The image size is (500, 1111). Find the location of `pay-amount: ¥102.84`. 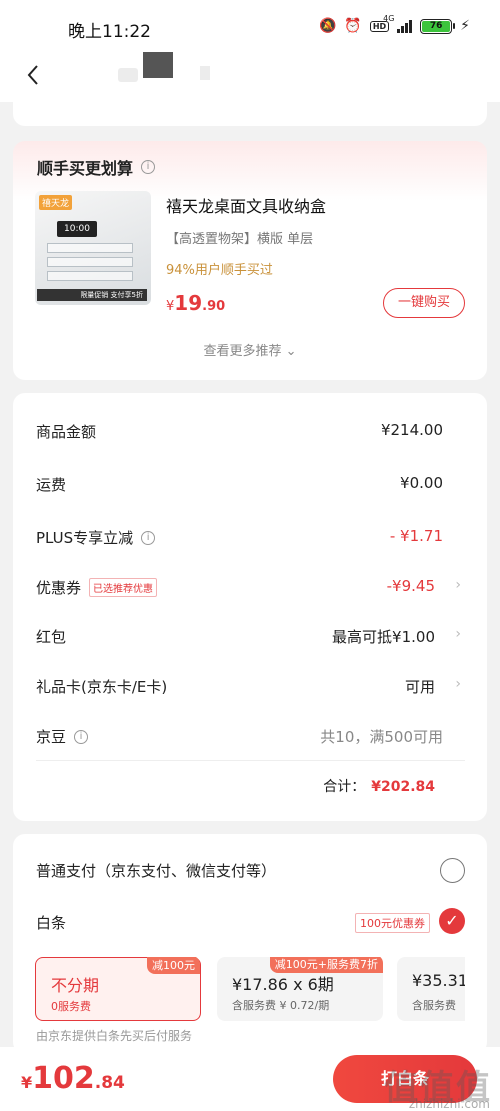

pay-amount: ¥102.84 is located at coordinates (73, 1078).